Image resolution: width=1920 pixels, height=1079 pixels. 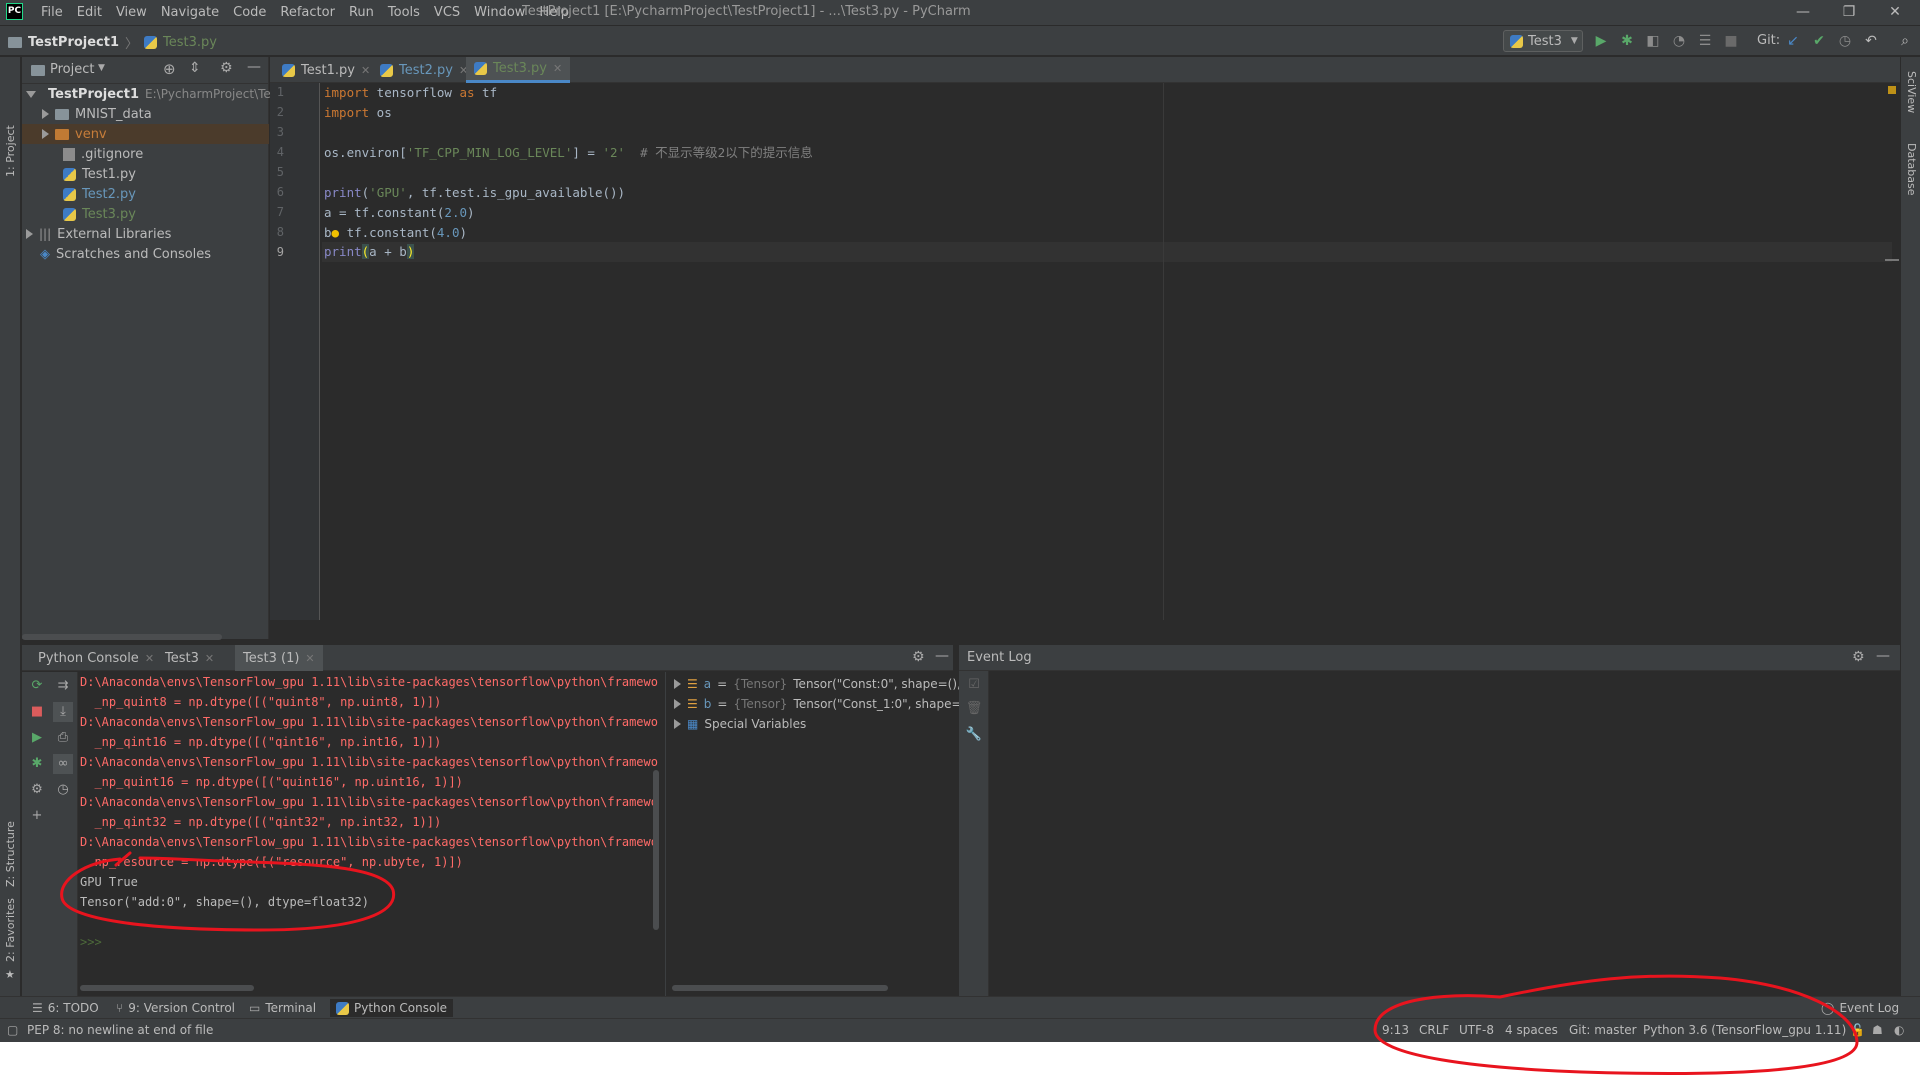 I want to click on variable-row: ▦ Special Variables, so click(x=740, y=724).